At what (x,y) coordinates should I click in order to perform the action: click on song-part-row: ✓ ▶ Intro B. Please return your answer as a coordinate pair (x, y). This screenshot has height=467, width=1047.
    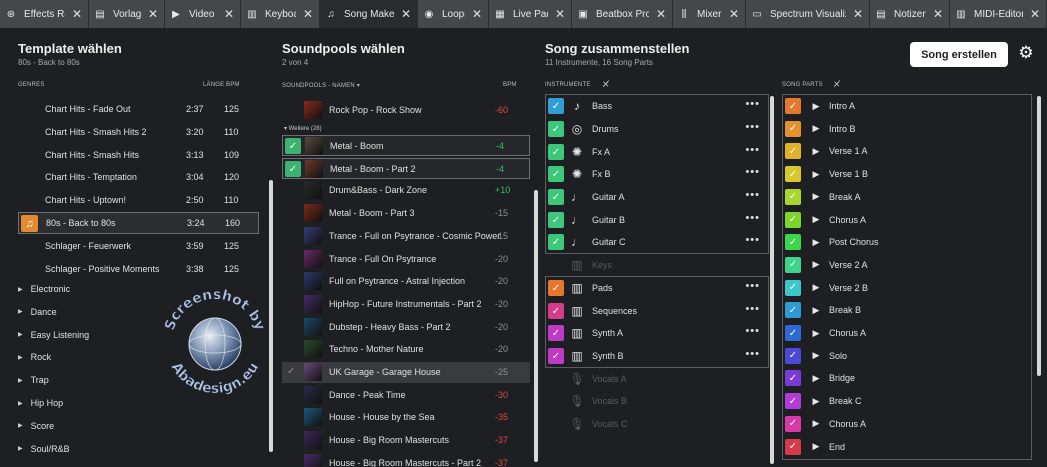
    Looking at the image, I should click on (907, 129).